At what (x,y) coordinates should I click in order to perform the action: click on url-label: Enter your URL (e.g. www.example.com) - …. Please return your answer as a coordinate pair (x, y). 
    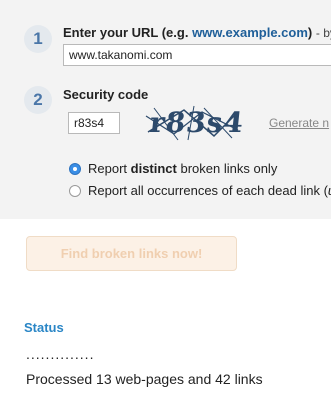
    Looking at the image, I should click on (197, 32).